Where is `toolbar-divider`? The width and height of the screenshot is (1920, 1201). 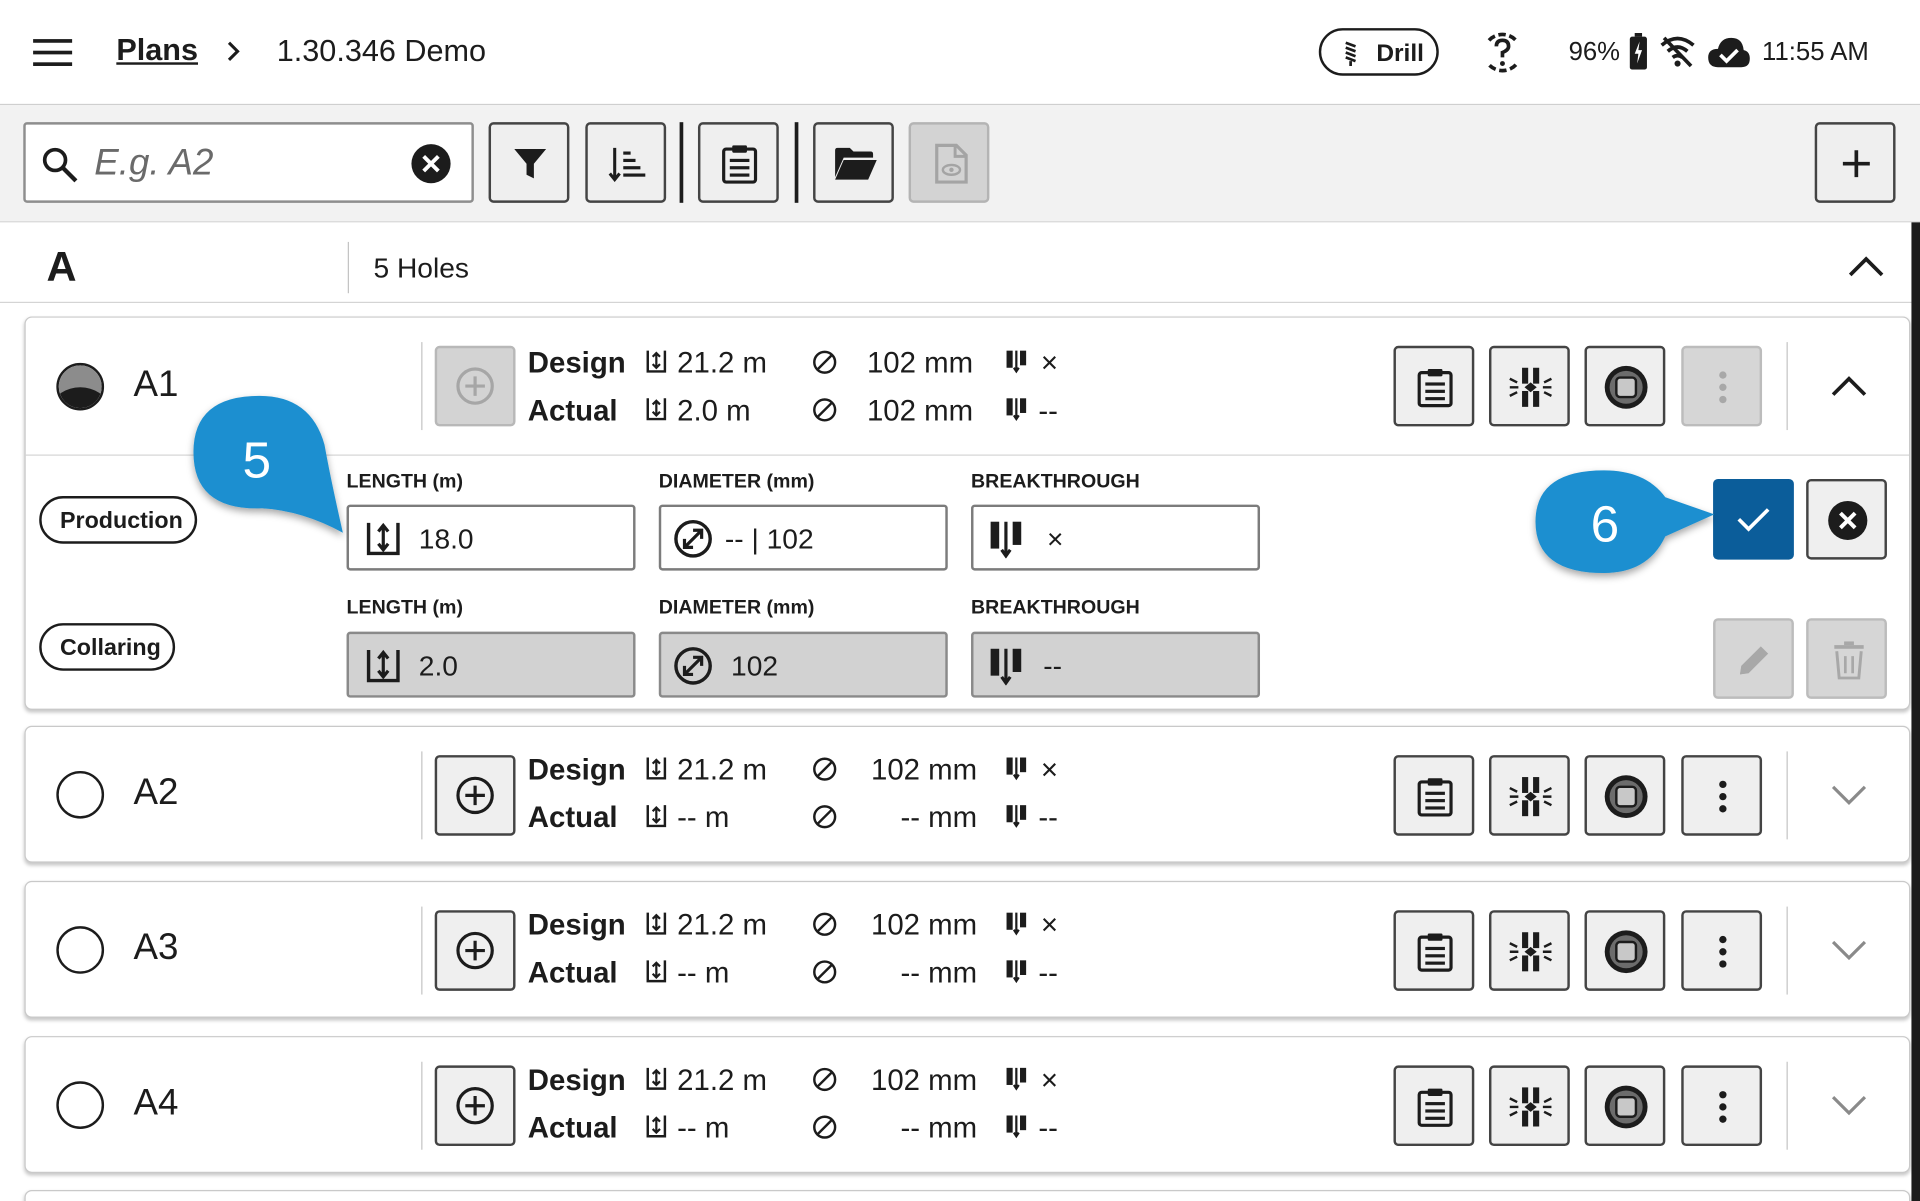
toolbar-divider is located at coordinates (796, 162).